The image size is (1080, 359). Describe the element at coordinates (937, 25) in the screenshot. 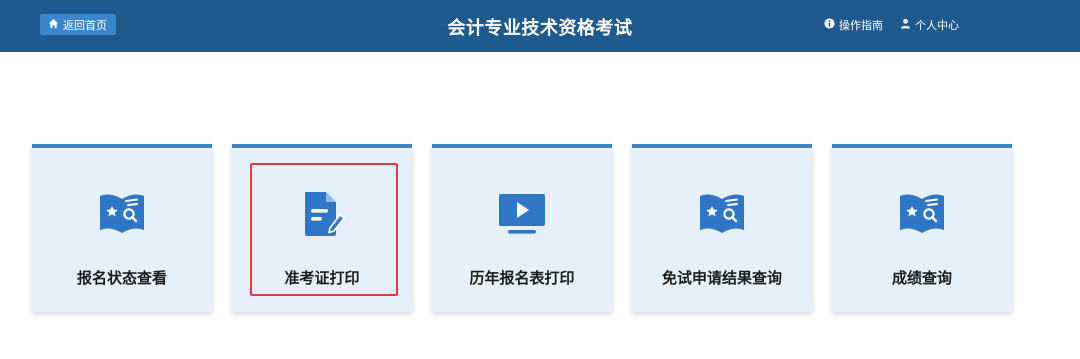

I see `profile-link-label: 个人中心` at that location.